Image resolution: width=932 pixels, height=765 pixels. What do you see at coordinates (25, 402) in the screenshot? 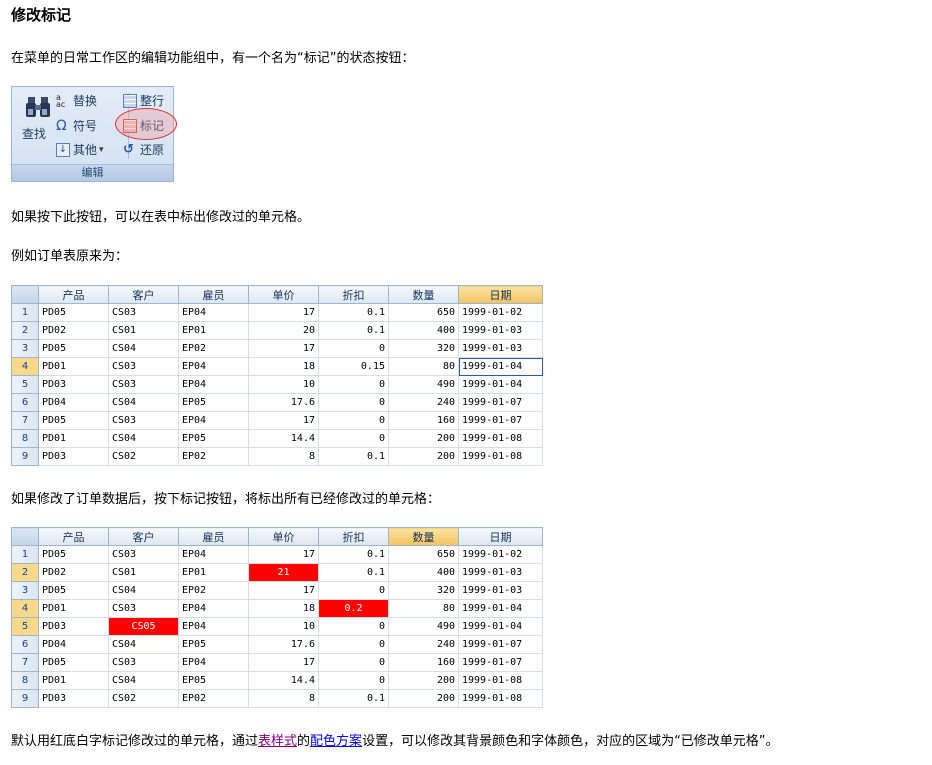
I see `row-header: 6` at bounding box center [25, 402].